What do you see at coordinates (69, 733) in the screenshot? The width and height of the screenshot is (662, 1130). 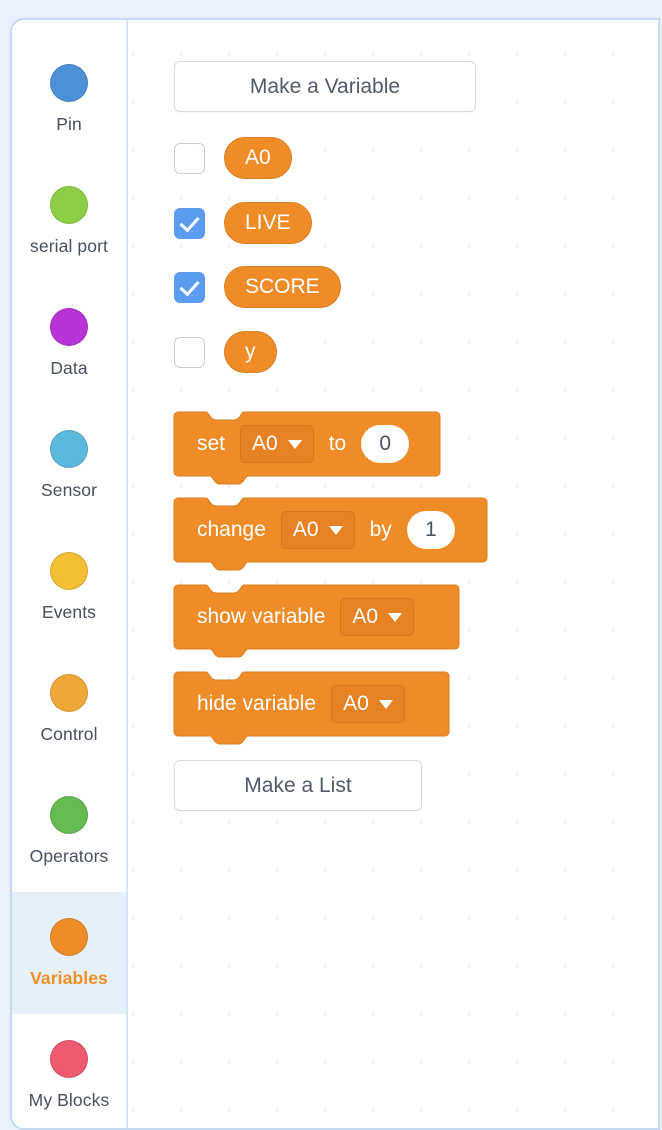 I see `sidebar-item-label: Control` at bounding box center [69, 733].